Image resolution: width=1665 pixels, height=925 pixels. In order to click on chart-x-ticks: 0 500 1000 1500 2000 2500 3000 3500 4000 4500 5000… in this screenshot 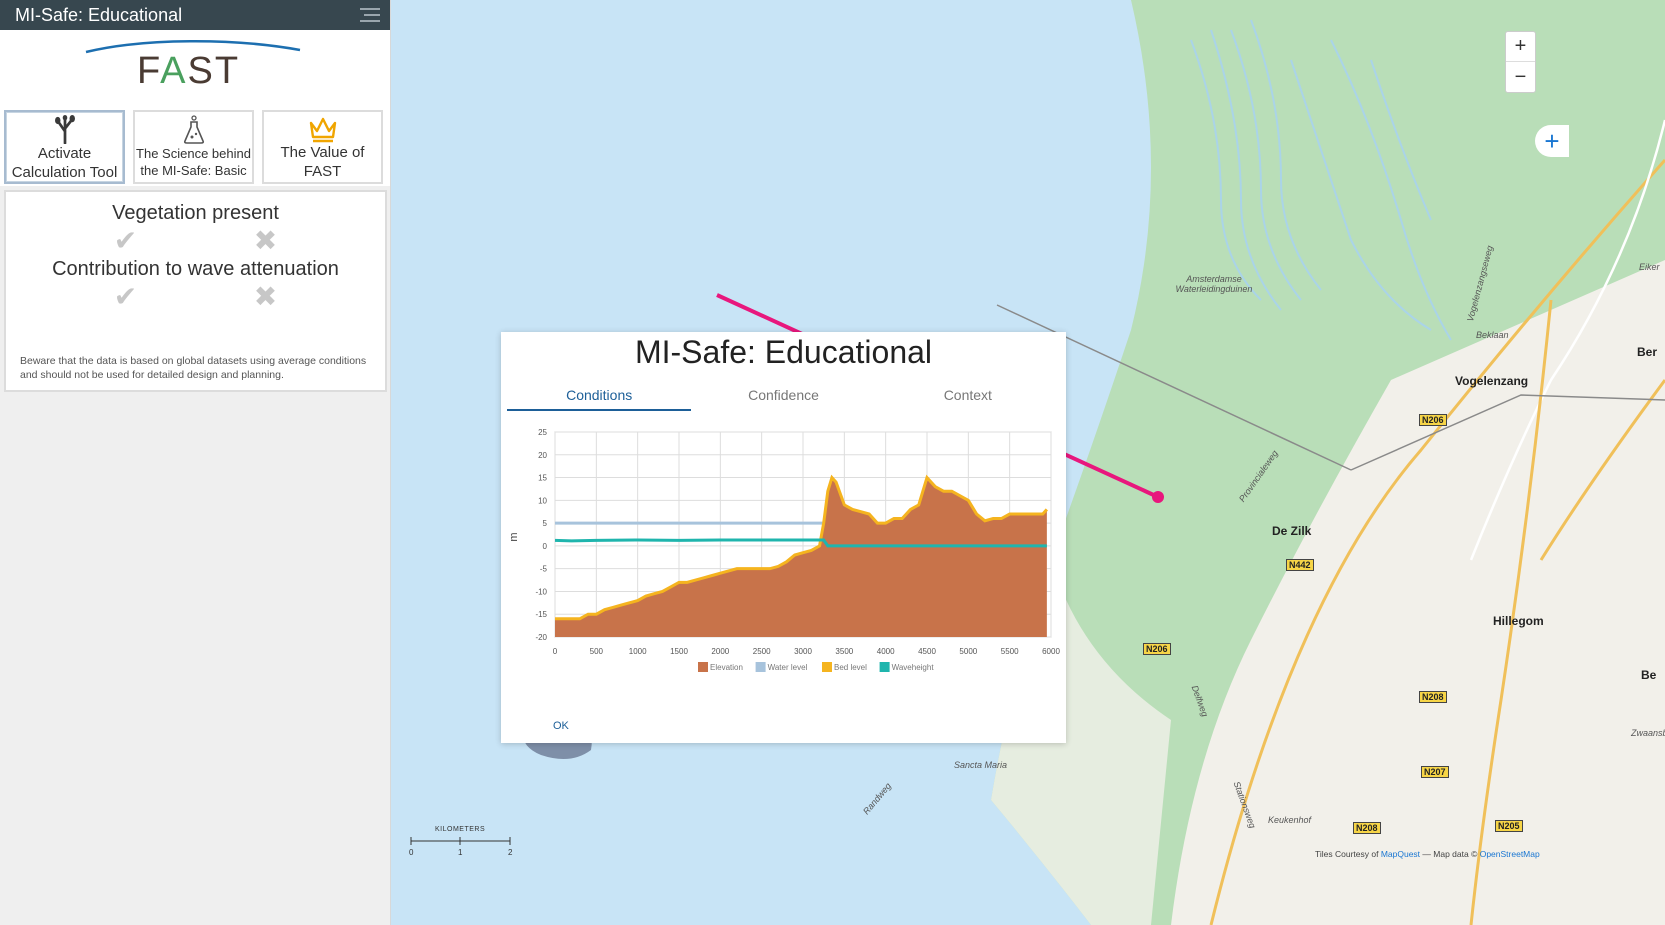, I will do `click(807, 651)`.